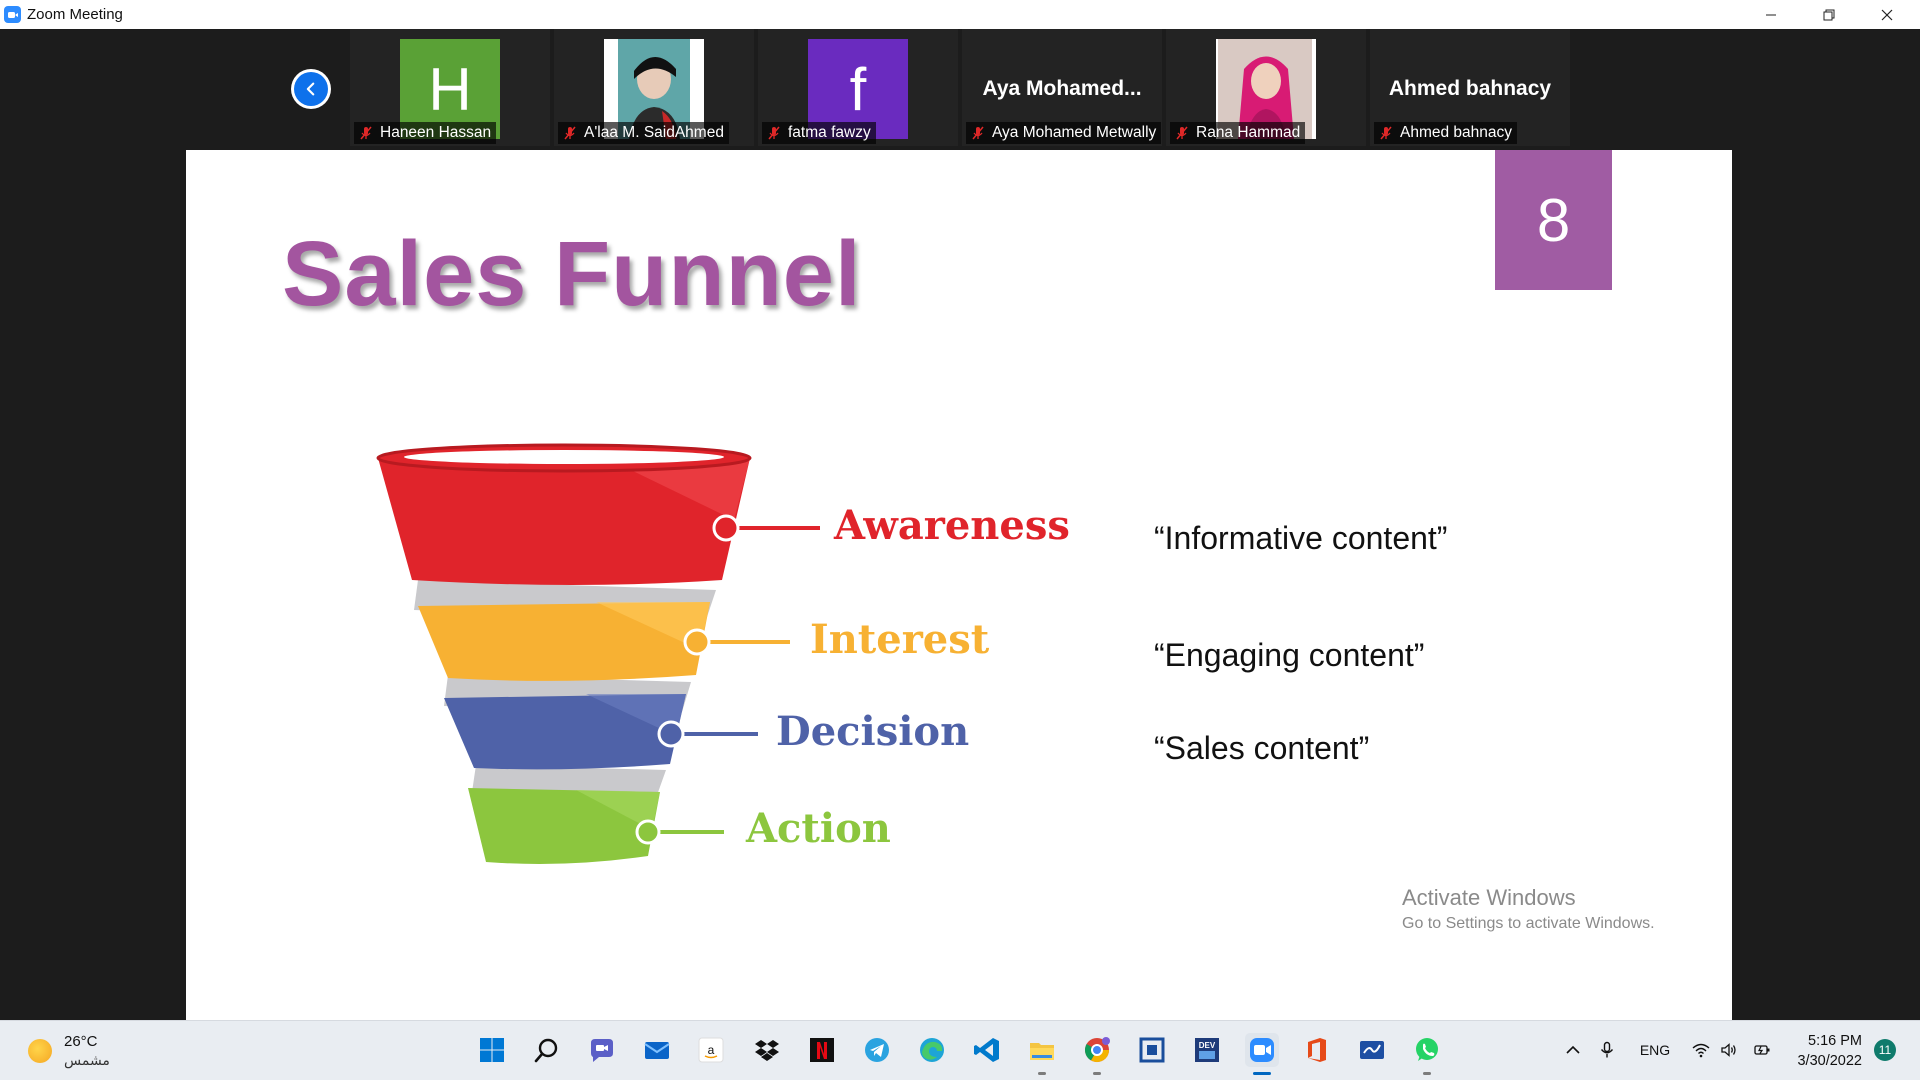 The width and height of the screenshot is (1920, 1080). I want to click on office-icon, so click(1317, 1050).